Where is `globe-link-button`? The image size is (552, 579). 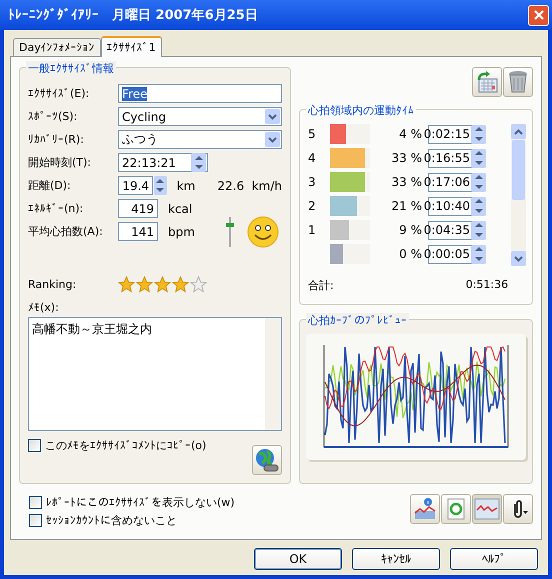 globe-link-button is located at coordinates (267, 460).